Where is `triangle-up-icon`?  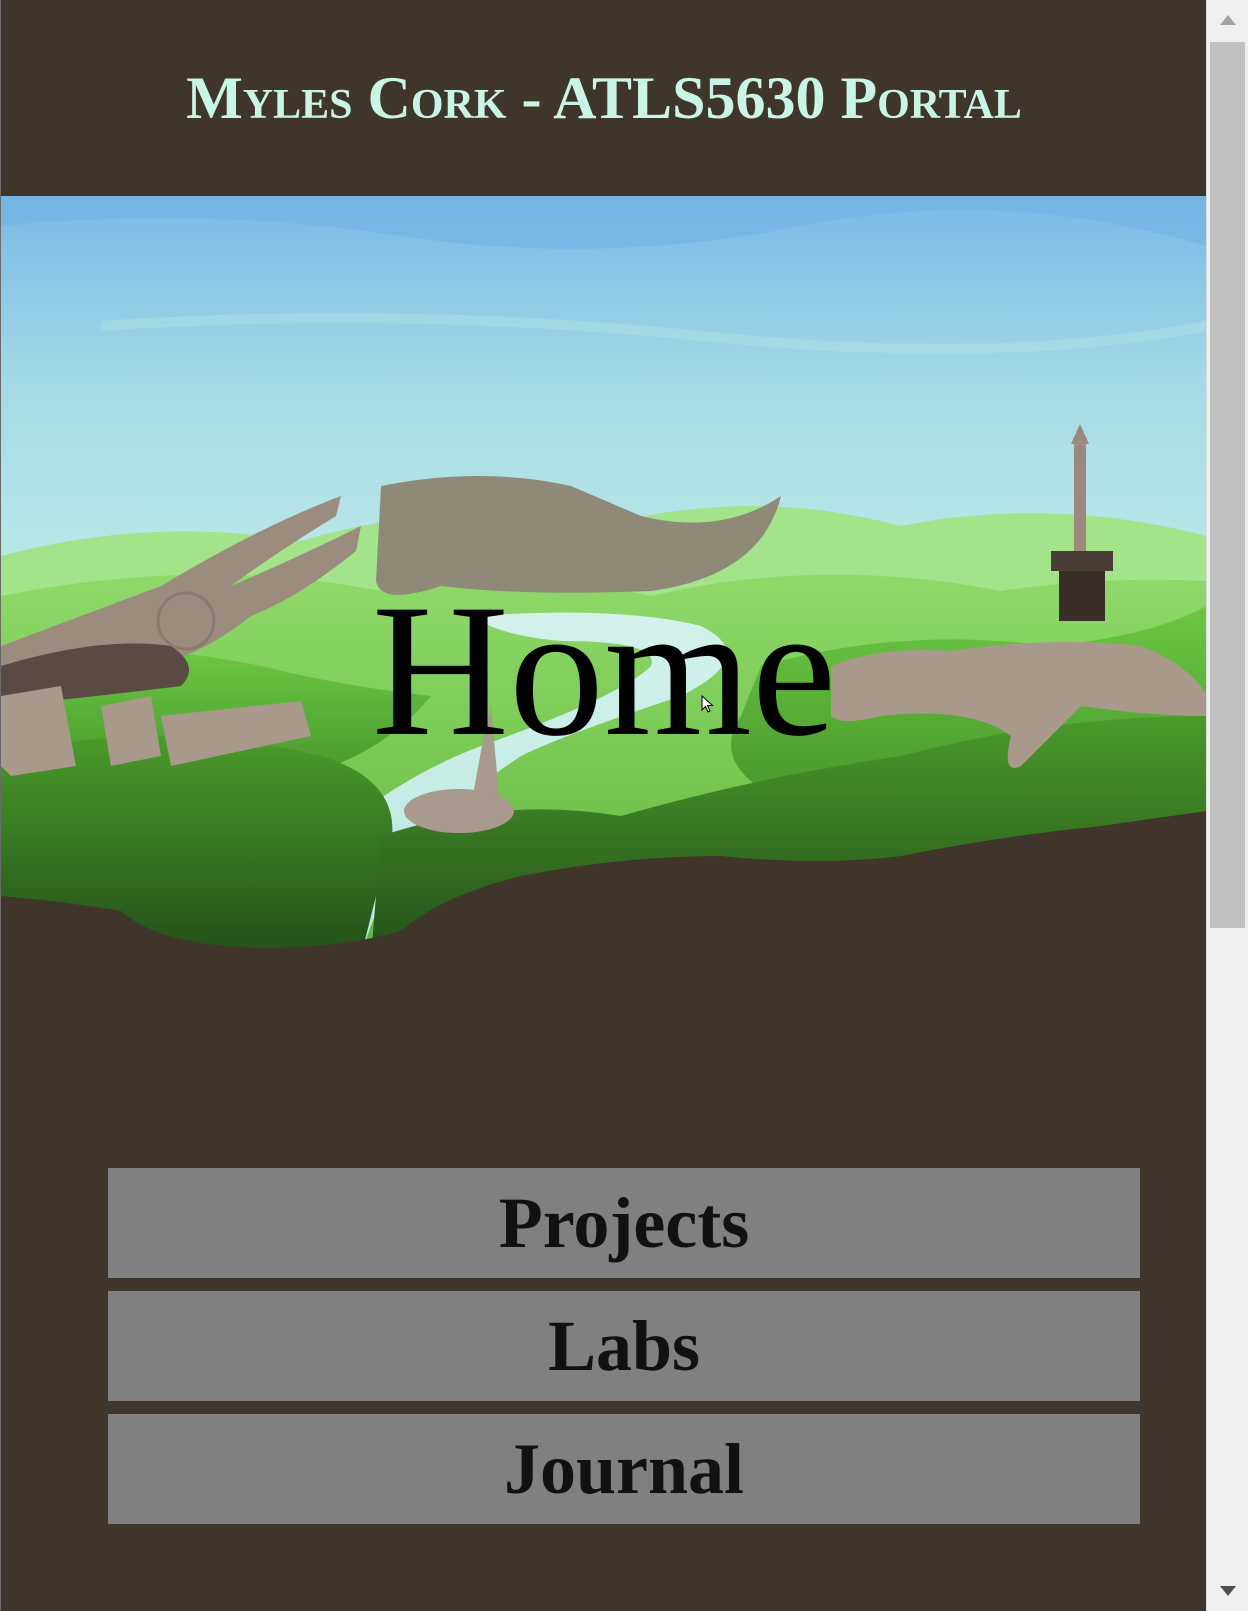
triangle-up-icon is located at coordinates (1227, 20).